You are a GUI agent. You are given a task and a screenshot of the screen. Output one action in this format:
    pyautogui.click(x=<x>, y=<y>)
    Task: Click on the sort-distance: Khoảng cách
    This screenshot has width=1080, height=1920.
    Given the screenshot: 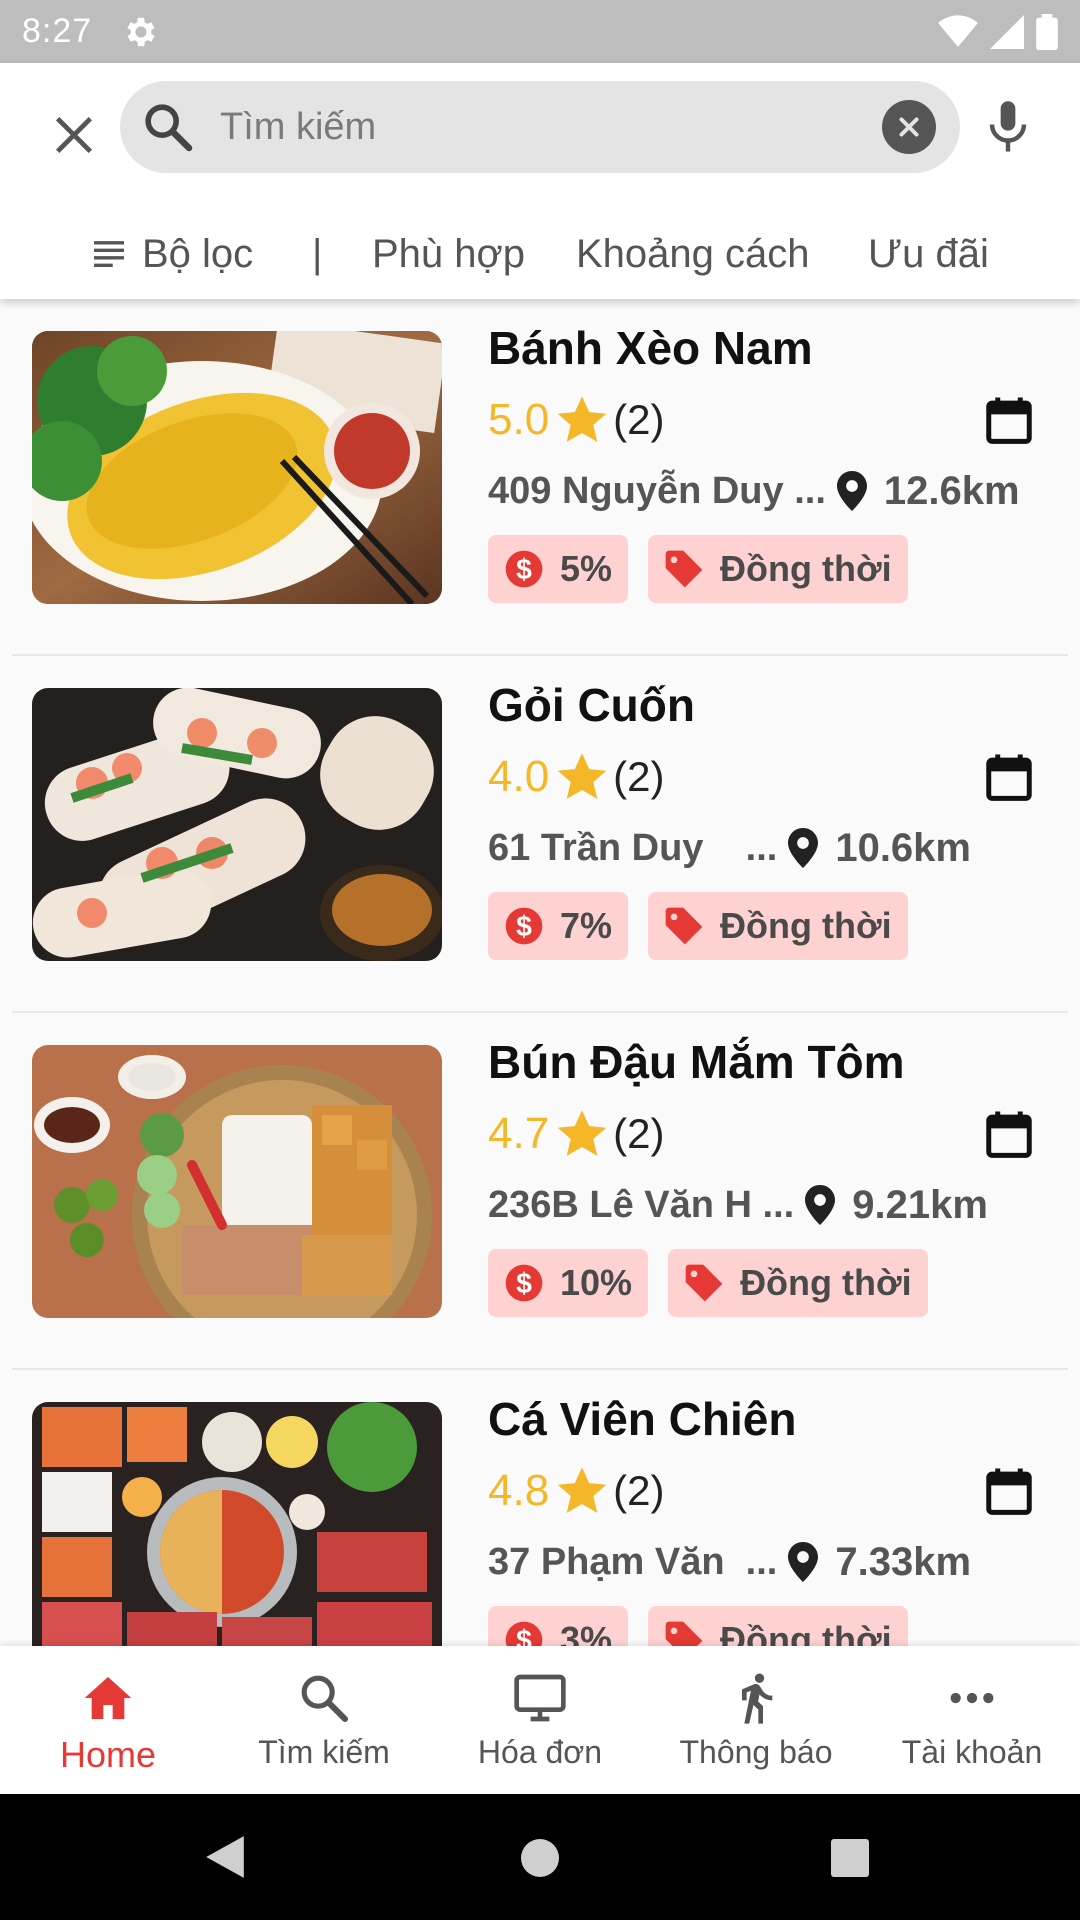 What is the action you would take?
    pyautogui.click(x=693, y=254)
    